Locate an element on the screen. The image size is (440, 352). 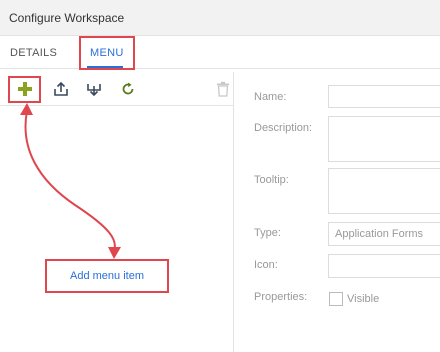
name-label: Name: is located at coordinates (270, 97).